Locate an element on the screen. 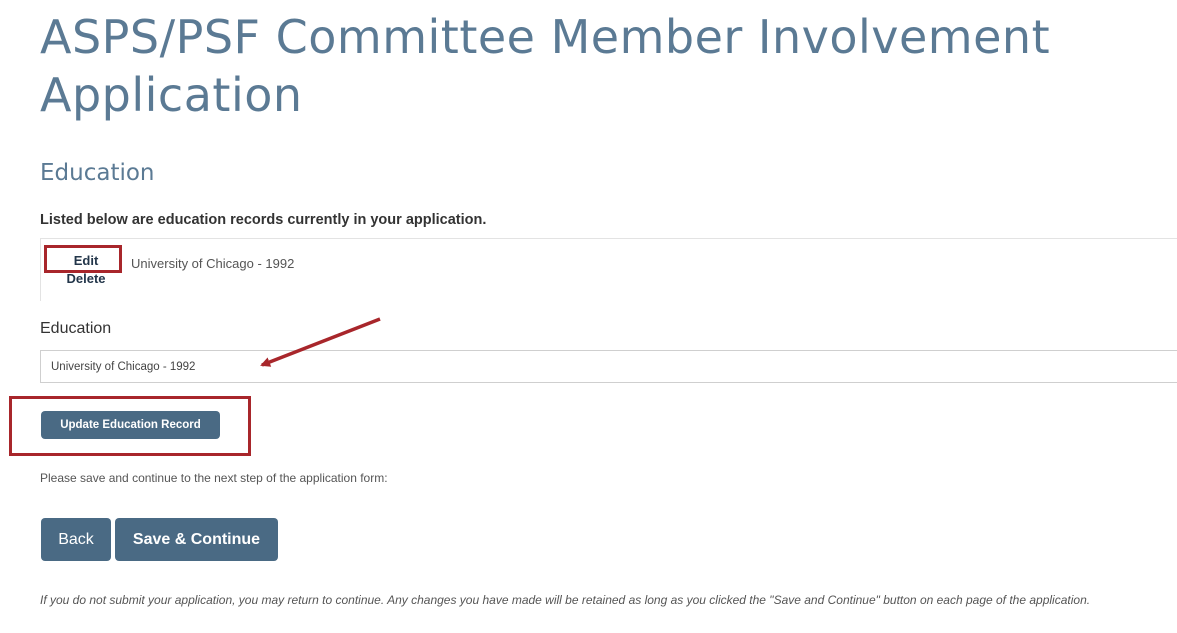 The width and height of the screenshot is (1177, 633). update-education-button: Update Education Record is located at coordinates (130, 425).